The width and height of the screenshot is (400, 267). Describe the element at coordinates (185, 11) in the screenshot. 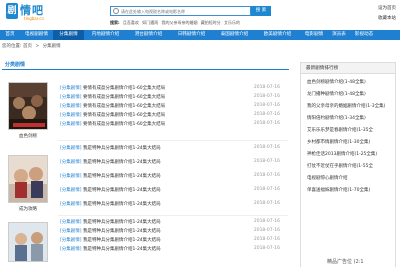

I see `search-input` at that location.